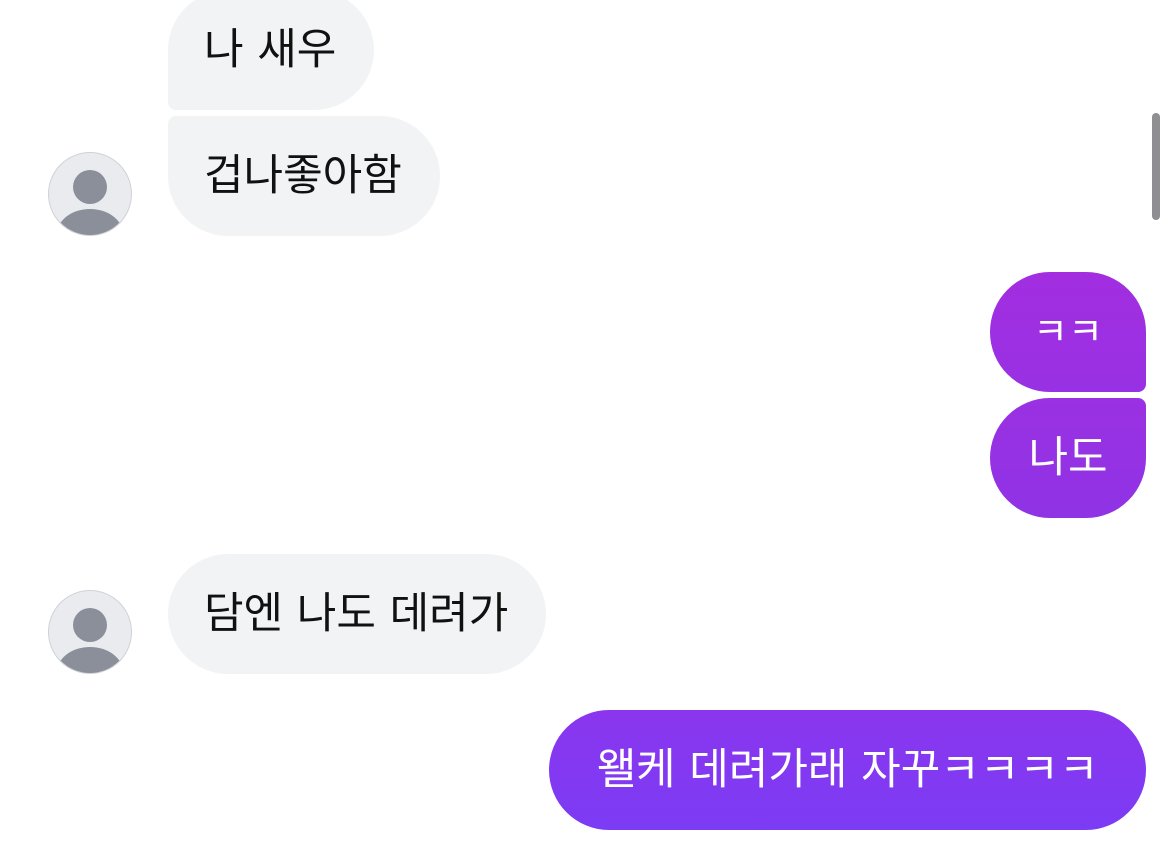  Describe the element at coordinates (270, 49) in the screenshot. I see `message-text: 나 새우` at that location.